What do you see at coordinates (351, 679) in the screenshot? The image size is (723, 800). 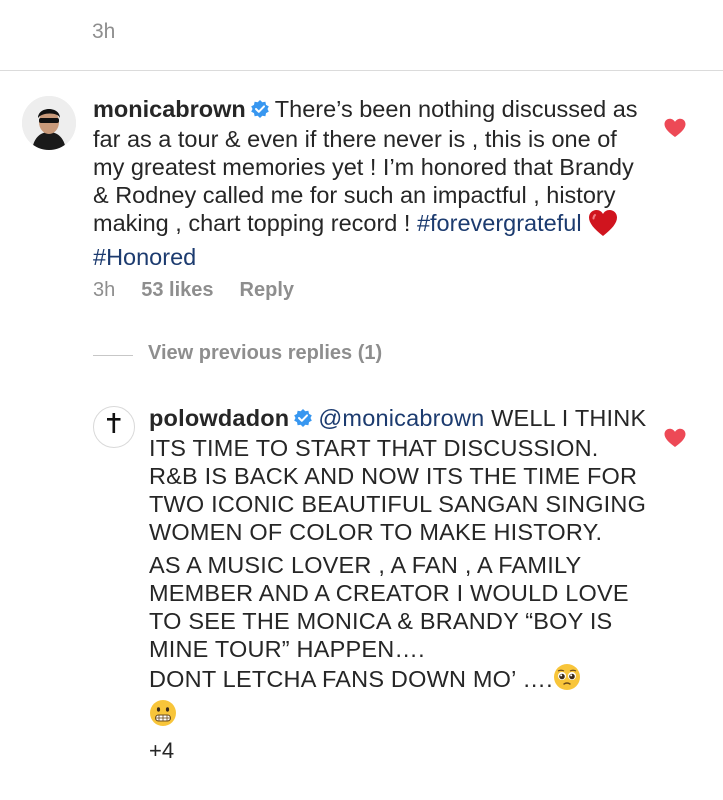 I see `reply-body-paragraph-3: DONT LETCHA FANS DOWN MO’ ….` at bounding box center [351, 679].